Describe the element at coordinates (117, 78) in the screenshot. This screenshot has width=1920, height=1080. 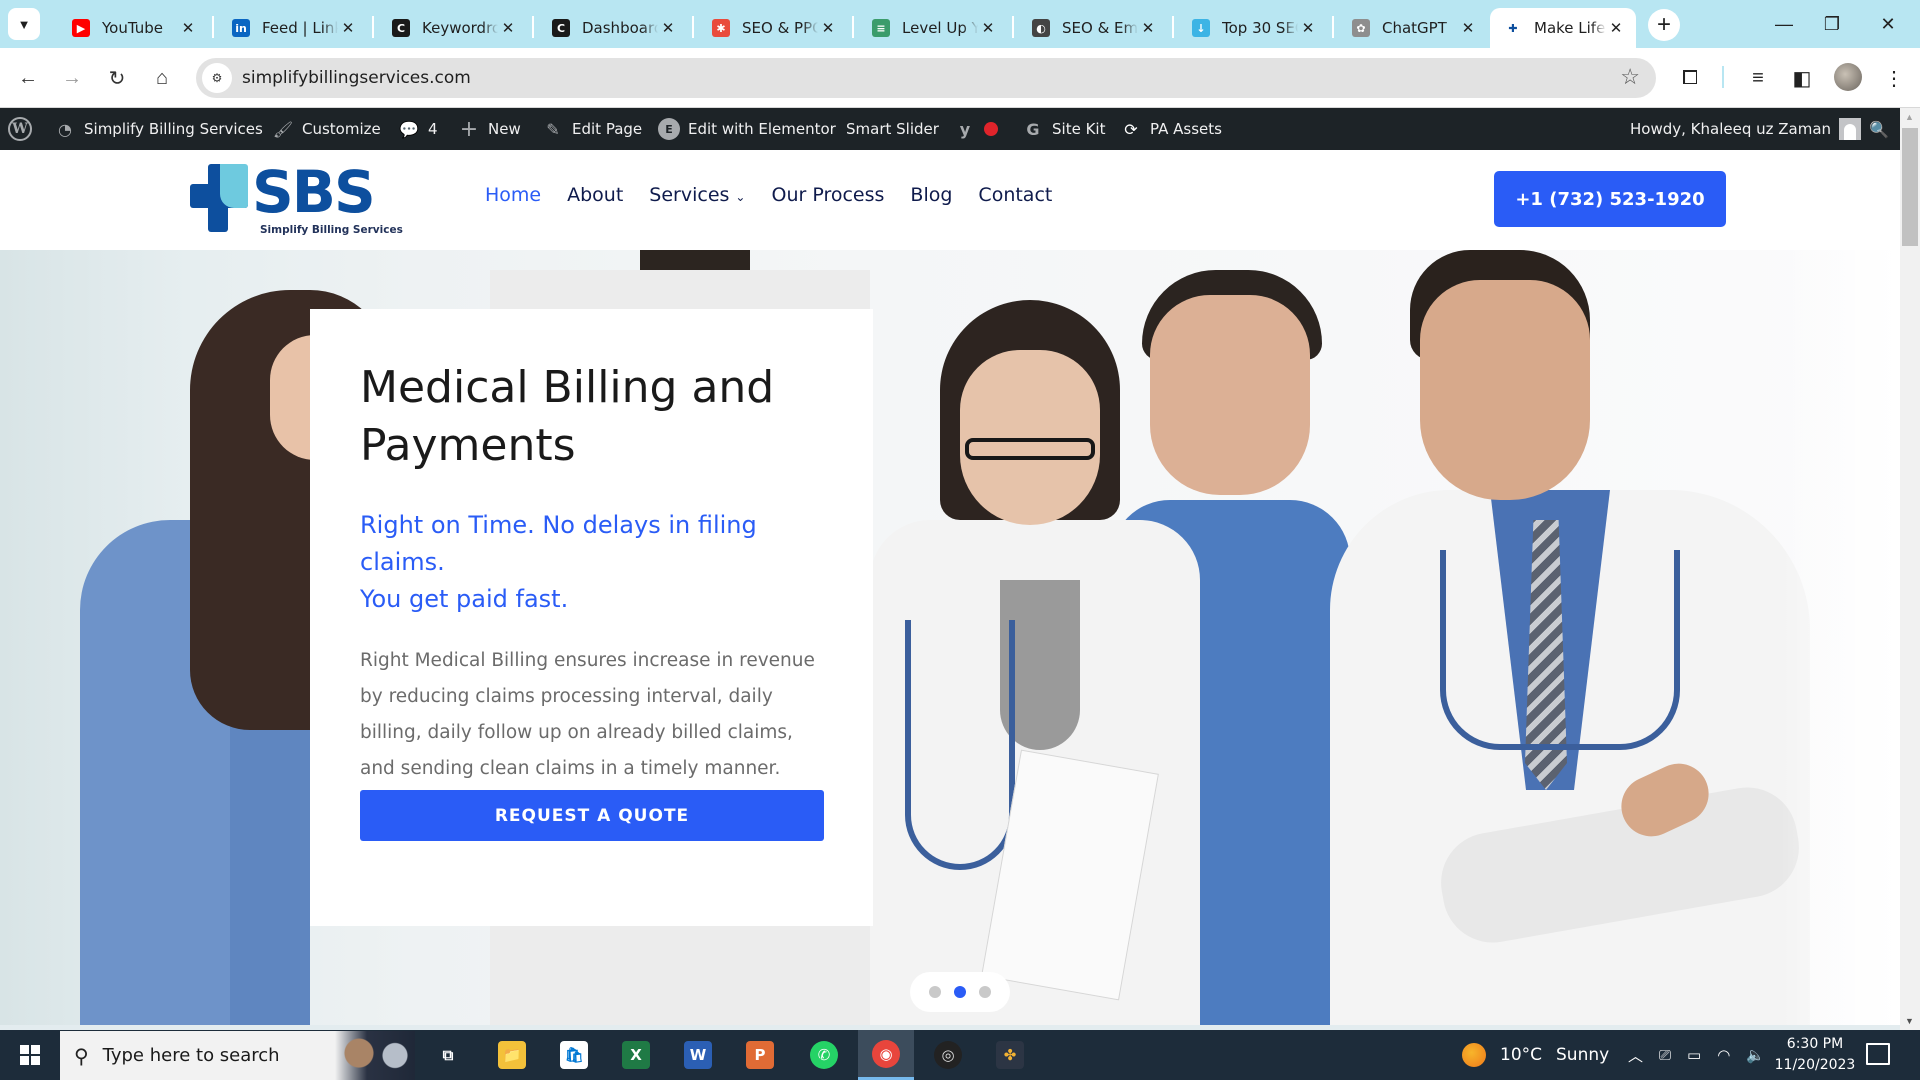
I see `reload-button: ↻` at that location.